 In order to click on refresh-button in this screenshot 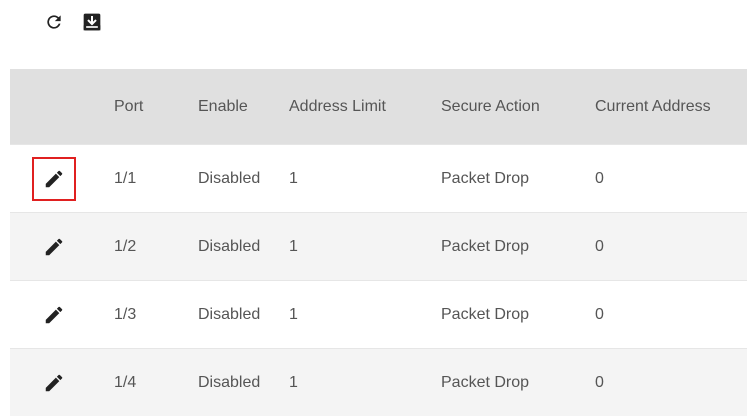, I will do `click(54, 22)`.